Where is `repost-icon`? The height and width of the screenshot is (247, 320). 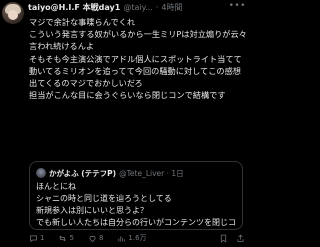
repost-icon is located at coordinates (63, 238).